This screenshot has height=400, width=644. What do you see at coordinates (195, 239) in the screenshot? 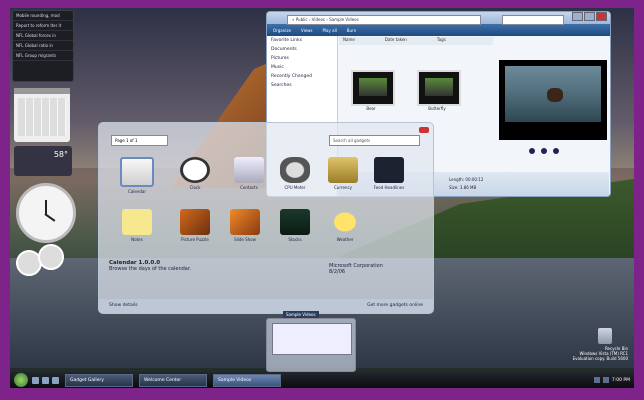
I see `gadget-label: Picture Puzzle` at bounding box center [195, 239].